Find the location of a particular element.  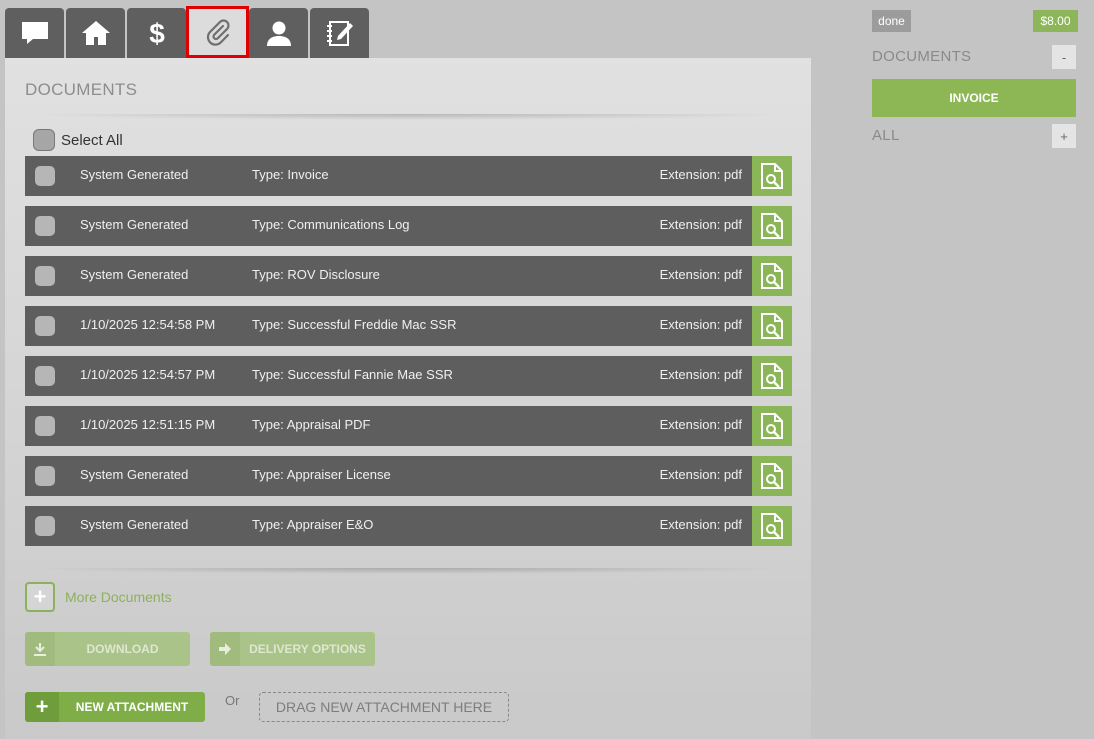

document-type: Type: Appraisal PDF is located at coordinates (311, 424).